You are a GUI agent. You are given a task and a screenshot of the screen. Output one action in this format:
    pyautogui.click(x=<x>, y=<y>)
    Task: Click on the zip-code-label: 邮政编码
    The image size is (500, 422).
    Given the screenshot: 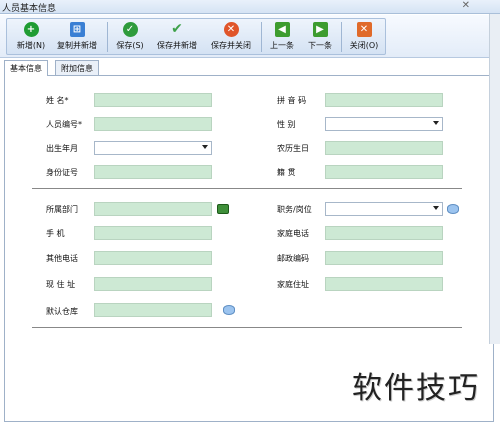 What is the action you would take?
    pyautogui.click(x=293, y=258)
    